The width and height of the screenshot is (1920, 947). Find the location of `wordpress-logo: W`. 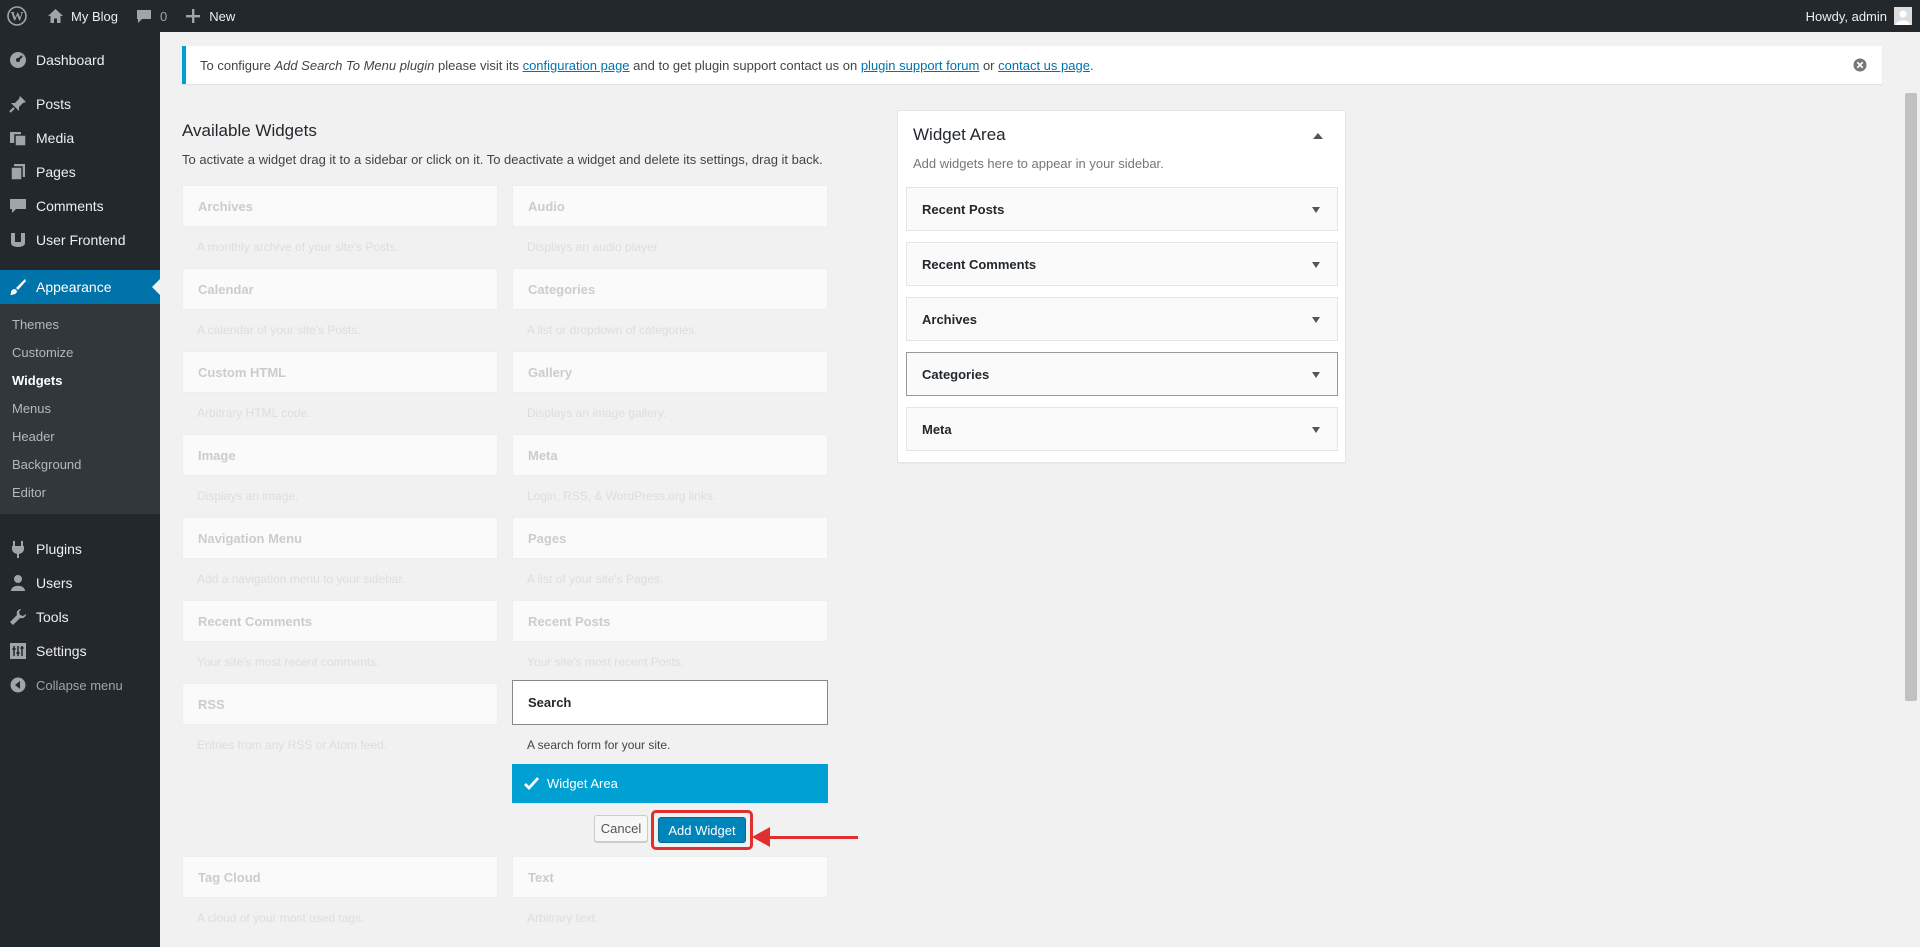

wordpress-logo: W is located at coordinates (18, 16).